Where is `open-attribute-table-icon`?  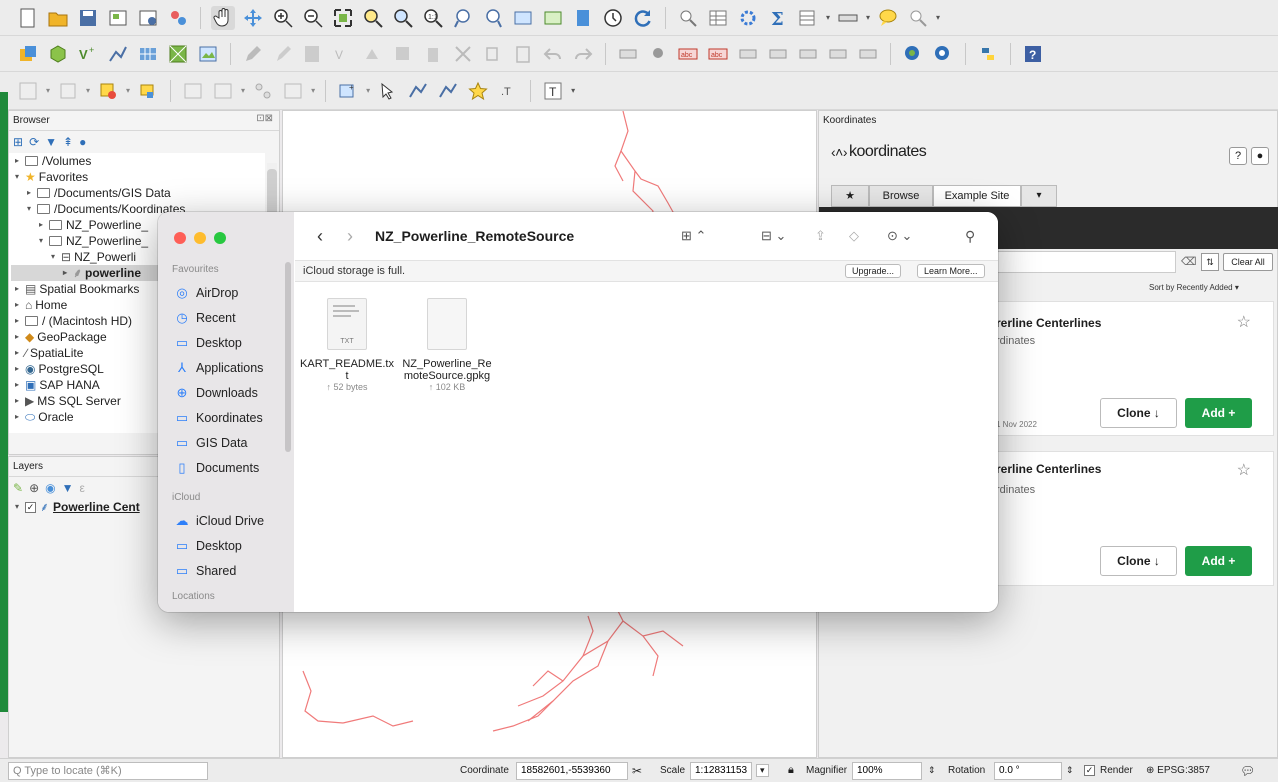
open-attribute-table-icon is located at coordinates (718, 18).